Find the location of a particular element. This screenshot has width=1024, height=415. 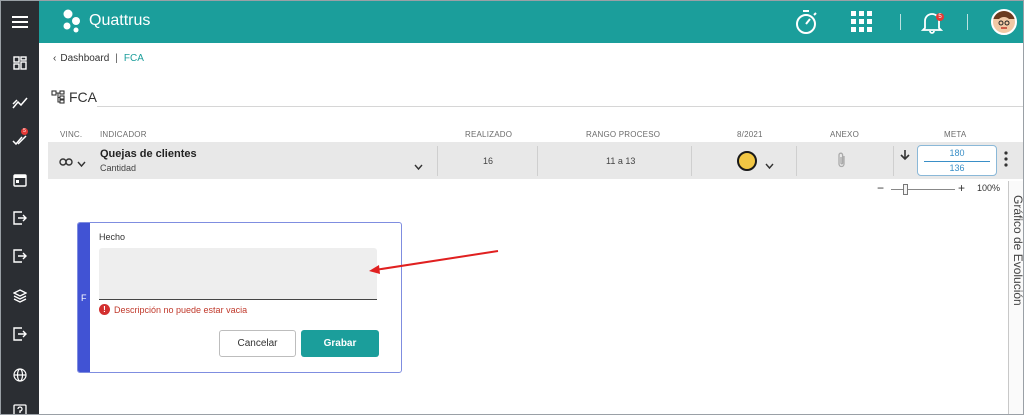

cancel-button: Cancelar is located at coordinates (257, 343).